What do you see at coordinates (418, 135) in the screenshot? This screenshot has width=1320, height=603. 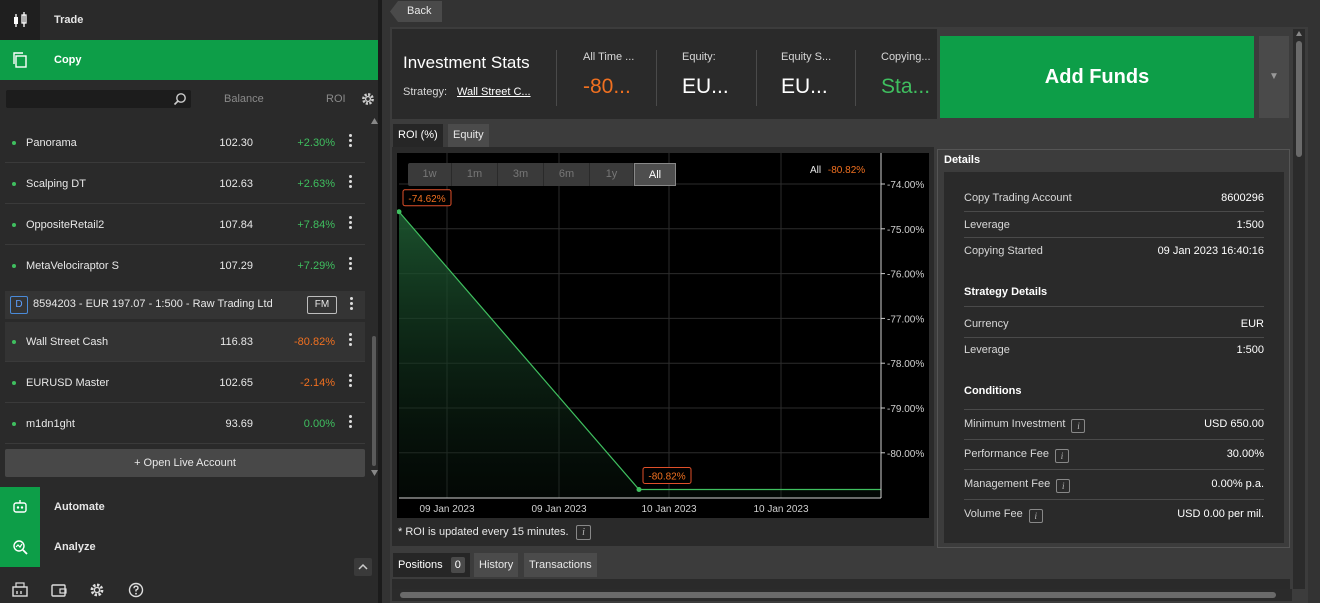 I see `tab-roi: ROI (%)` at bounding box center [418, 135].